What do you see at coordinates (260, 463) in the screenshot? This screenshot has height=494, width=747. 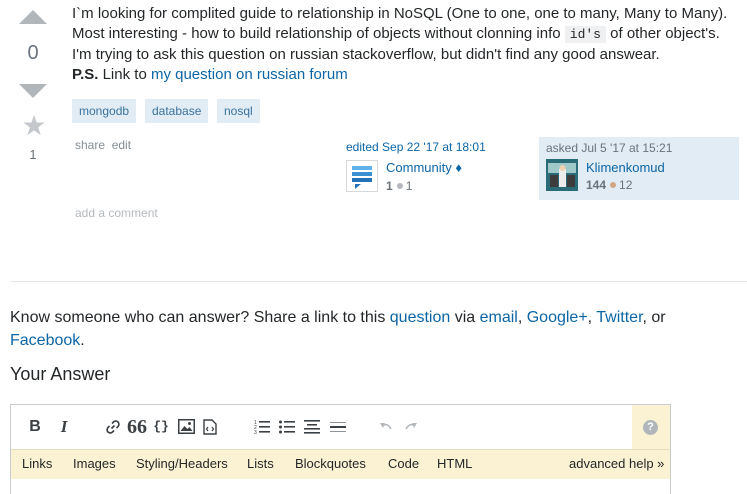 I see `help-lists: Lists` at bounding box center [260, 463].